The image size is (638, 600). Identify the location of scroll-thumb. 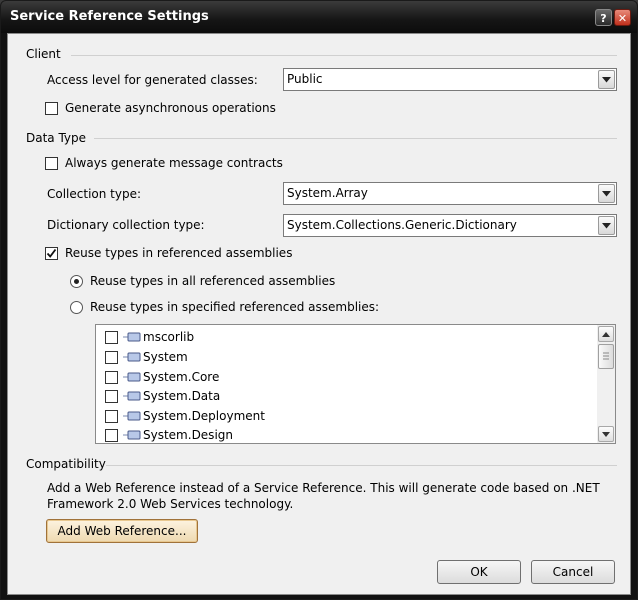
(606, 356).